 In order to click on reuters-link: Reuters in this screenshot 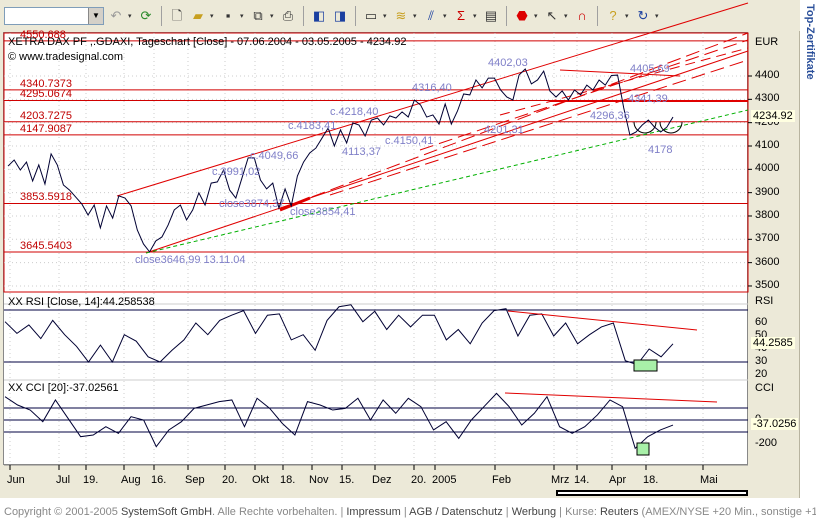, I will do `click(619, 512)`.